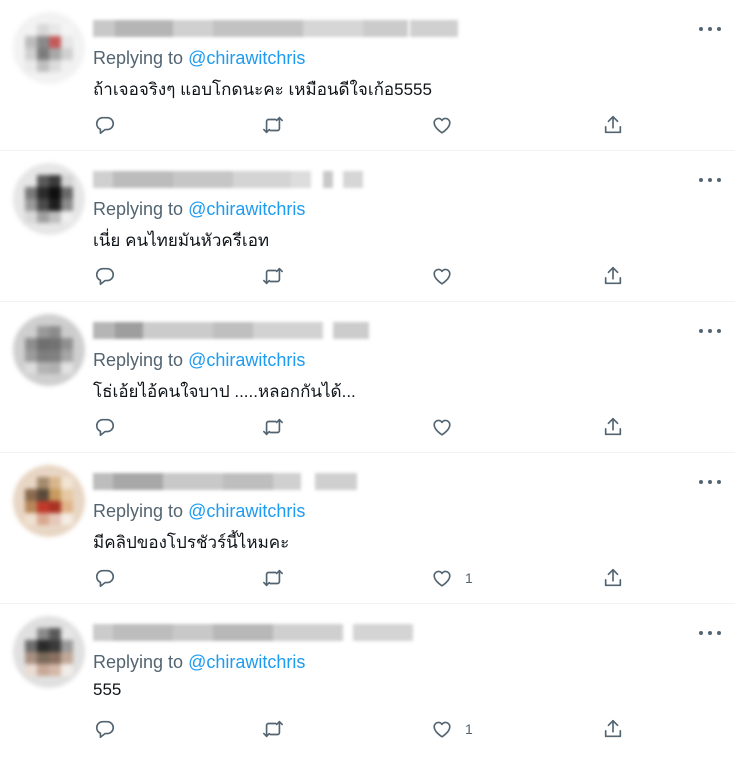  I want to click on replying-to-label: Replying to, so click(138, 360).